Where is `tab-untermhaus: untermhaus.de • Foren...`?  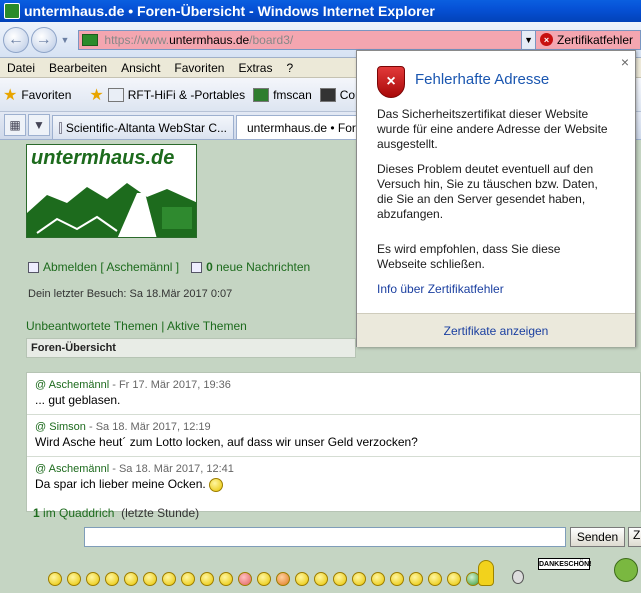
tab-untermhaus: untermhaus.de • Foren... is located at coordinates (304, 127).